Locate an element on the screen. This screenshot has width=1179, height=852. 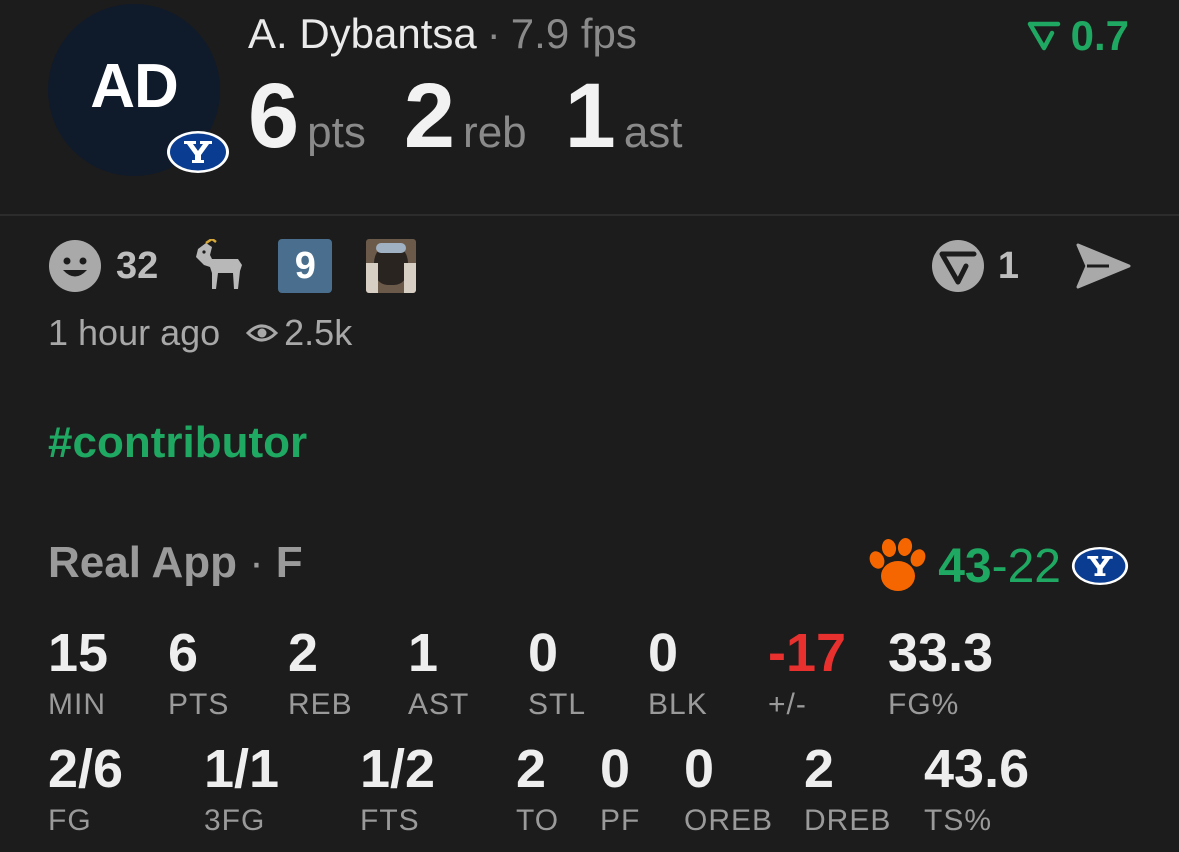
clemson-paw-icon is located at coordinates (897, 564).